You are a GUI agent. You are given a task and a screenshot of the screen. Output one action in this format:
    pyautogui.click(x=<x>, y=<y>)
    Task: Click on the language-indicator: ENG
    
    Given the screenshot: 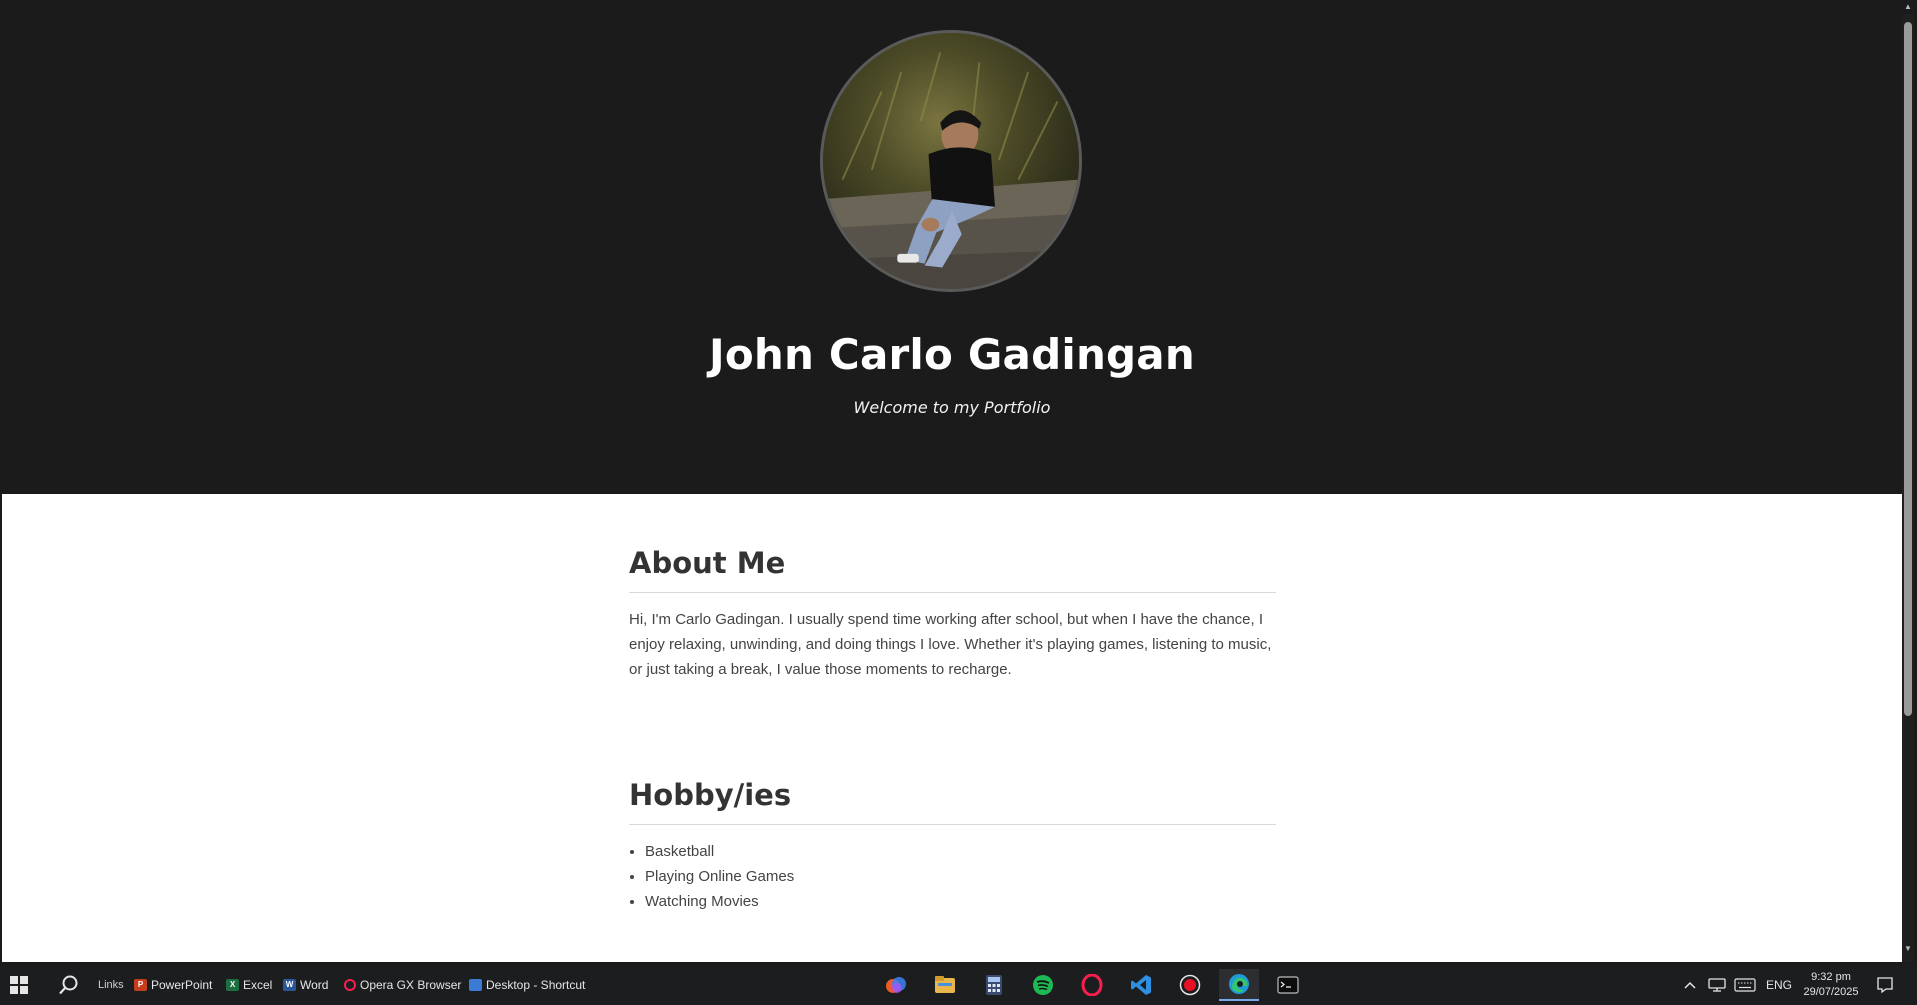 What is the action you would take?
    pyautogui.click(x=1779, y=985)
    